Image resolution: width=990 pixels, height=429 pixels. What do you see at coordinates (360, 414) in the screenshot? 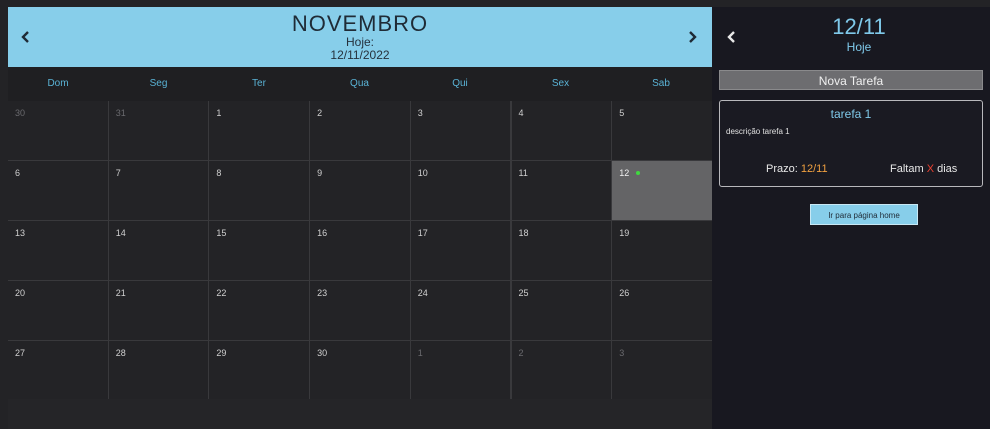
I see `calendar-footer` at bounding box center [360, 414].